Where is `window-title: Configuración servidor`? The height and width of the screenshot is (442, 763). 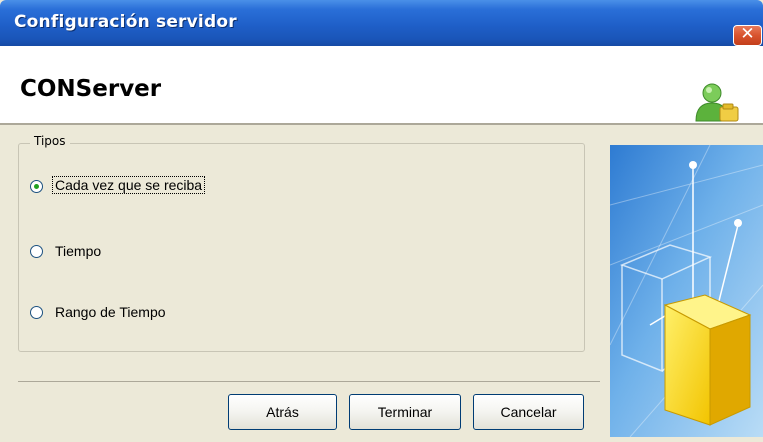 window-title: Configuración servidor is located at coordinates (125, 22).